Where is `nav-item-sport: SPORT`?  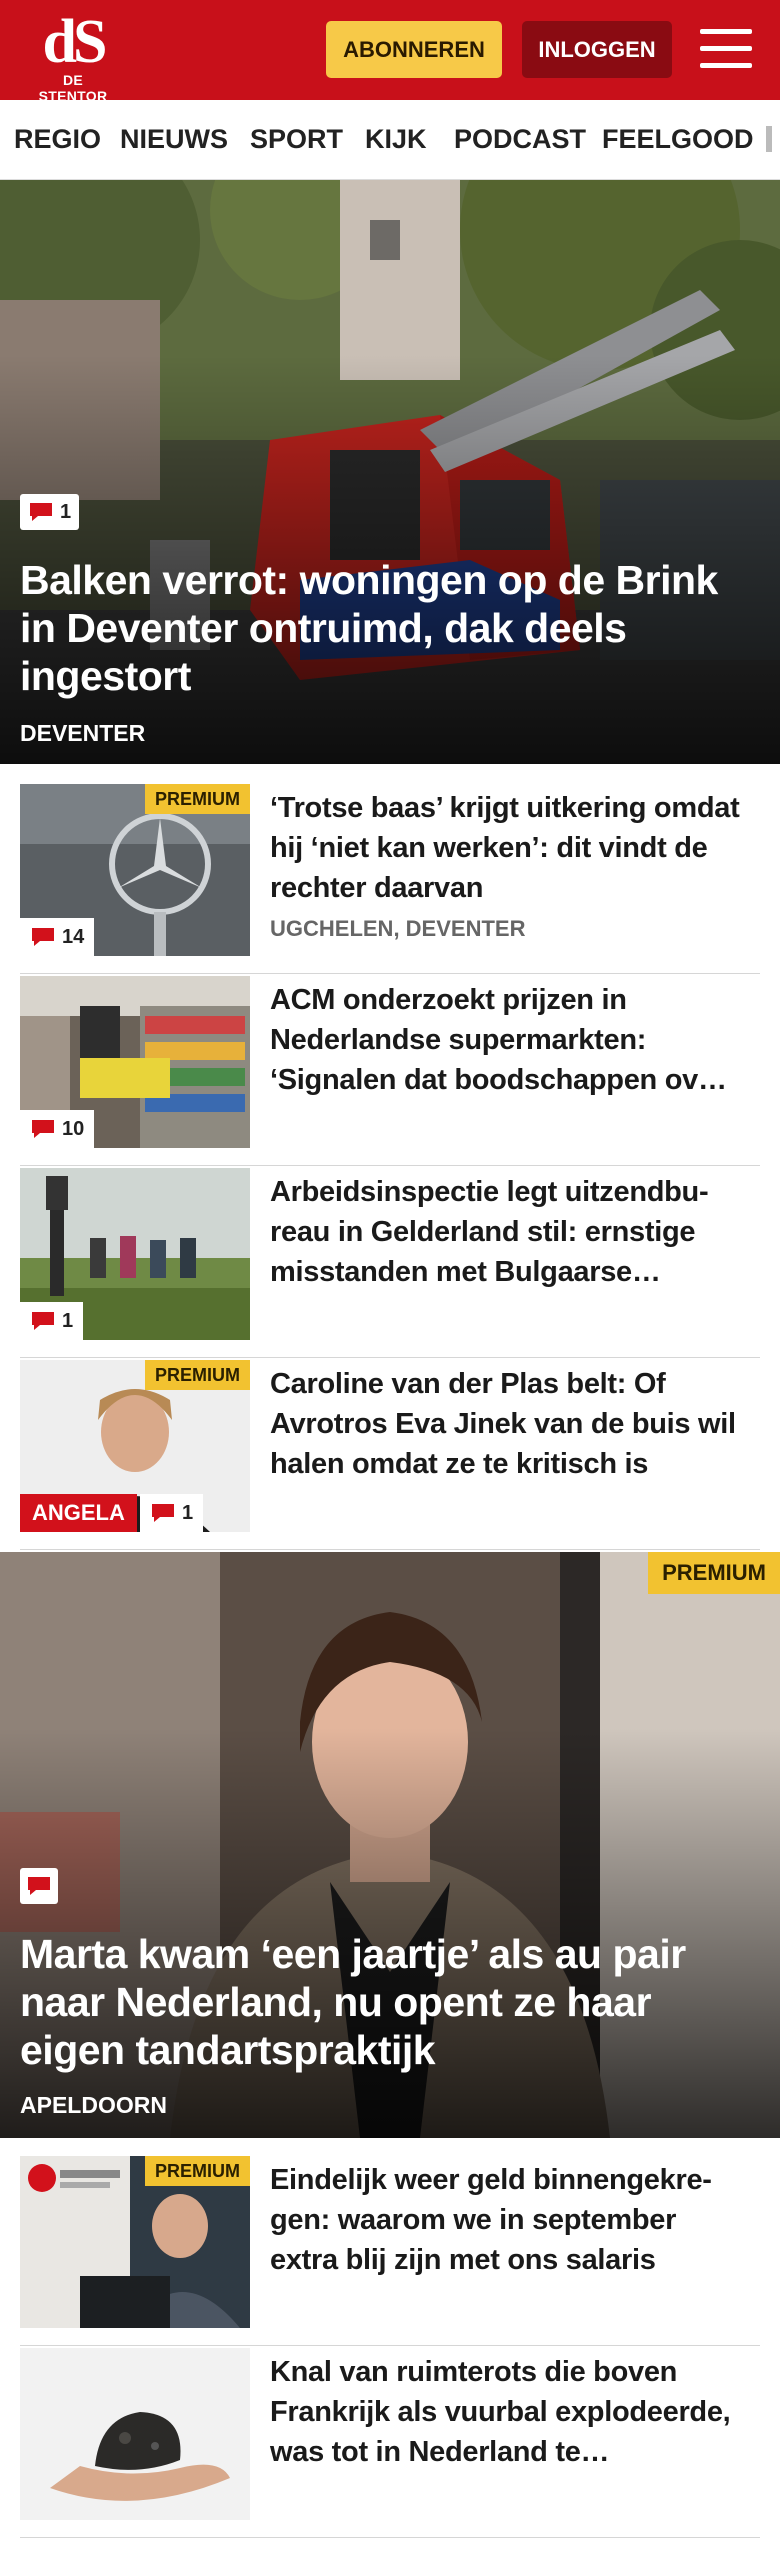
nav-item-sport: SPORT is located at coordinates (296, 139).